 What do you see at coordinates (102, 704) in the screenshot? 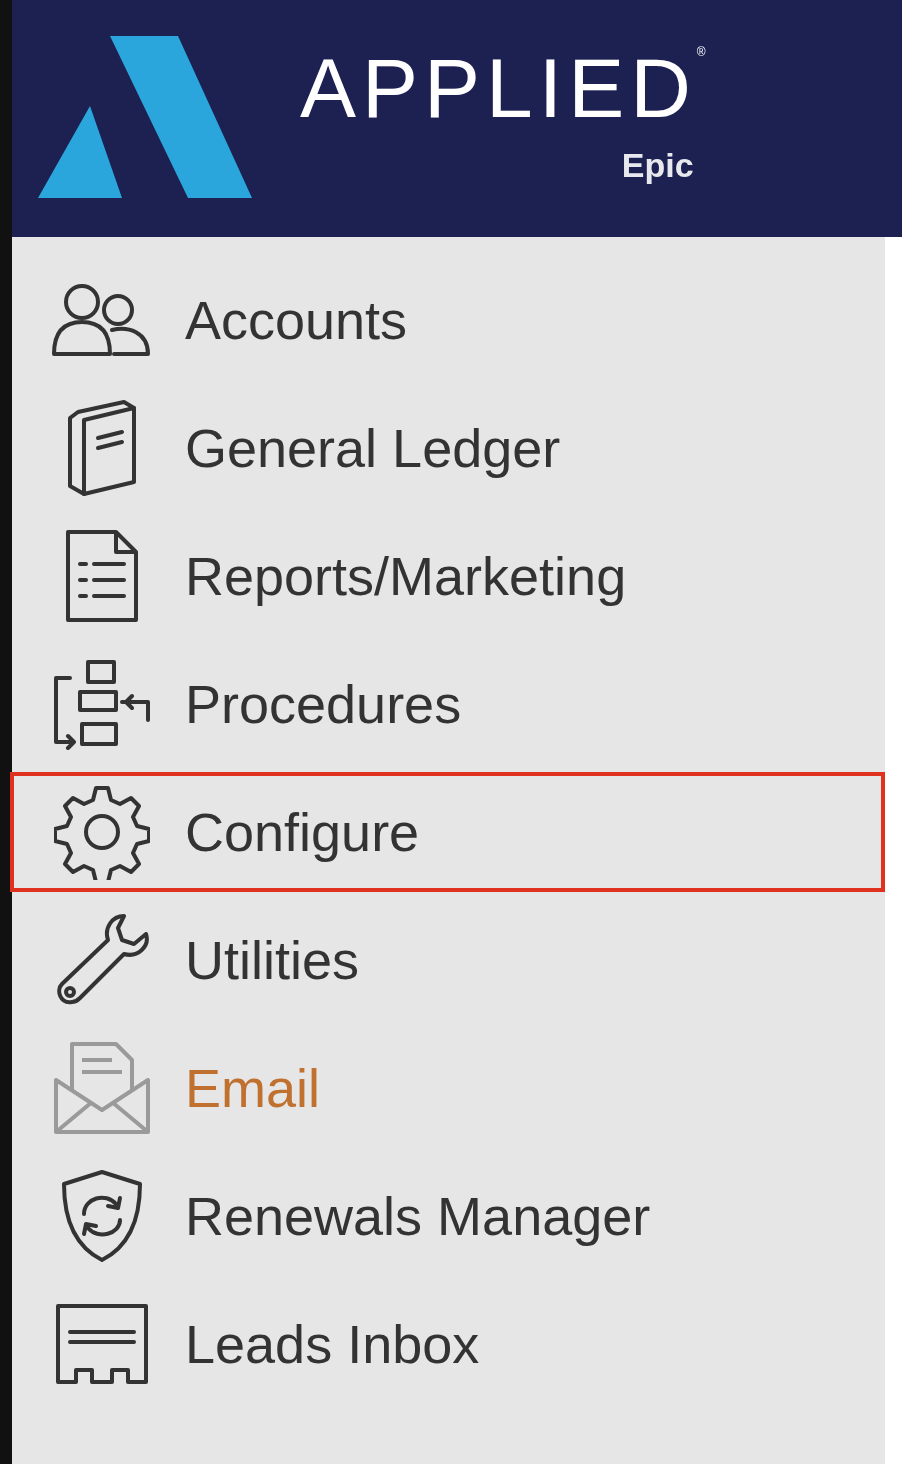
I see `flowchart-icon` at bounding box center [102, 704].